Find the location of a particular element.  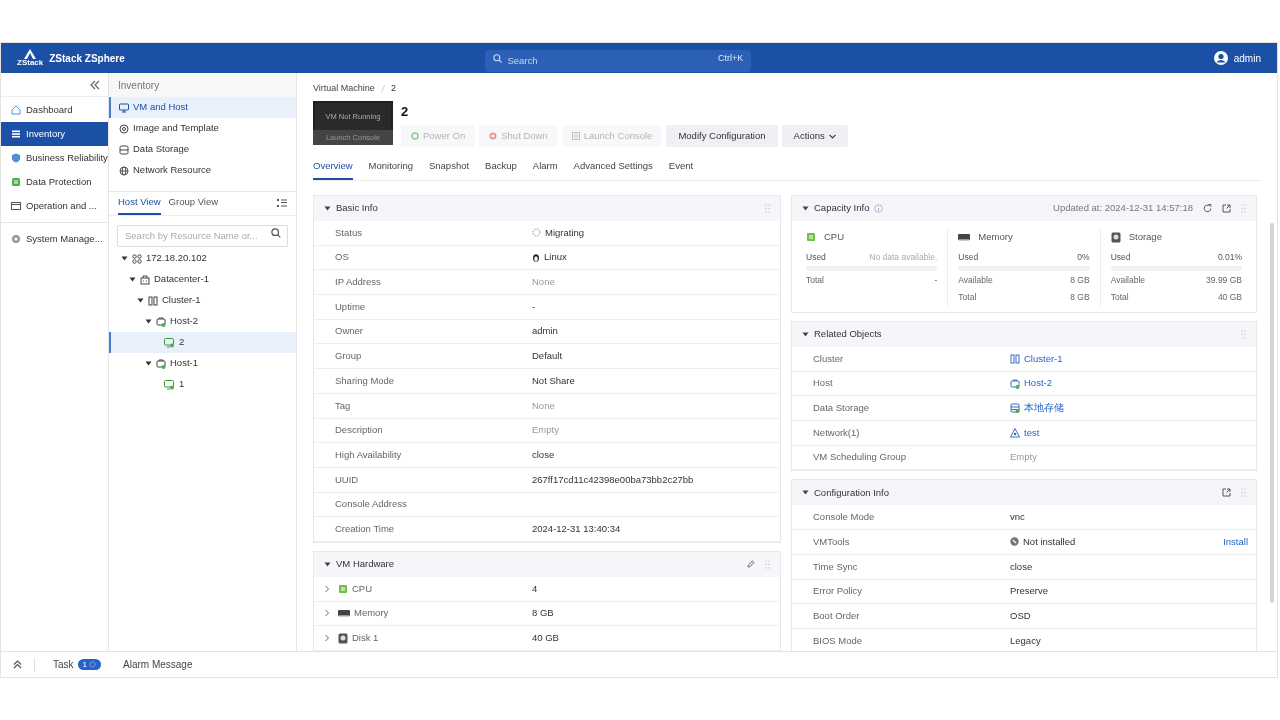

building-icon is located at coordinates (145, 279).